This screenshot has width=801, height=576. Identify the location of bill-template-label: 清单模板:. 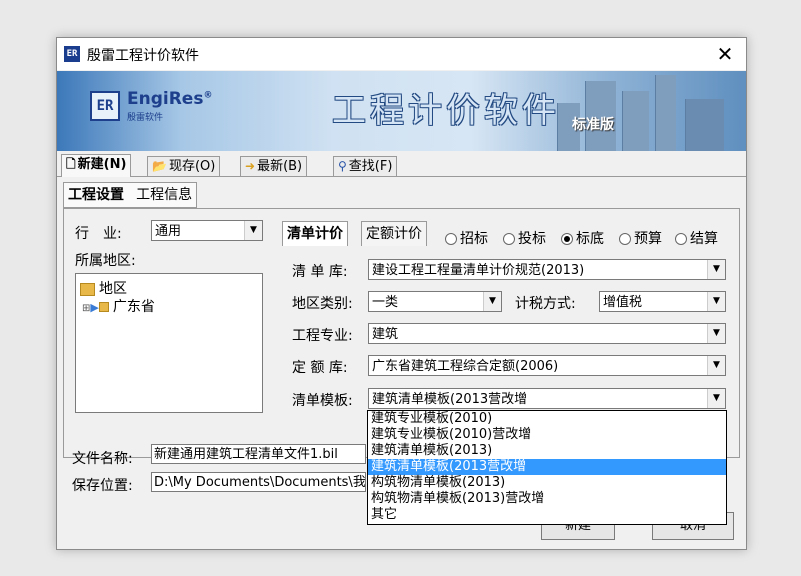
(322, 401).